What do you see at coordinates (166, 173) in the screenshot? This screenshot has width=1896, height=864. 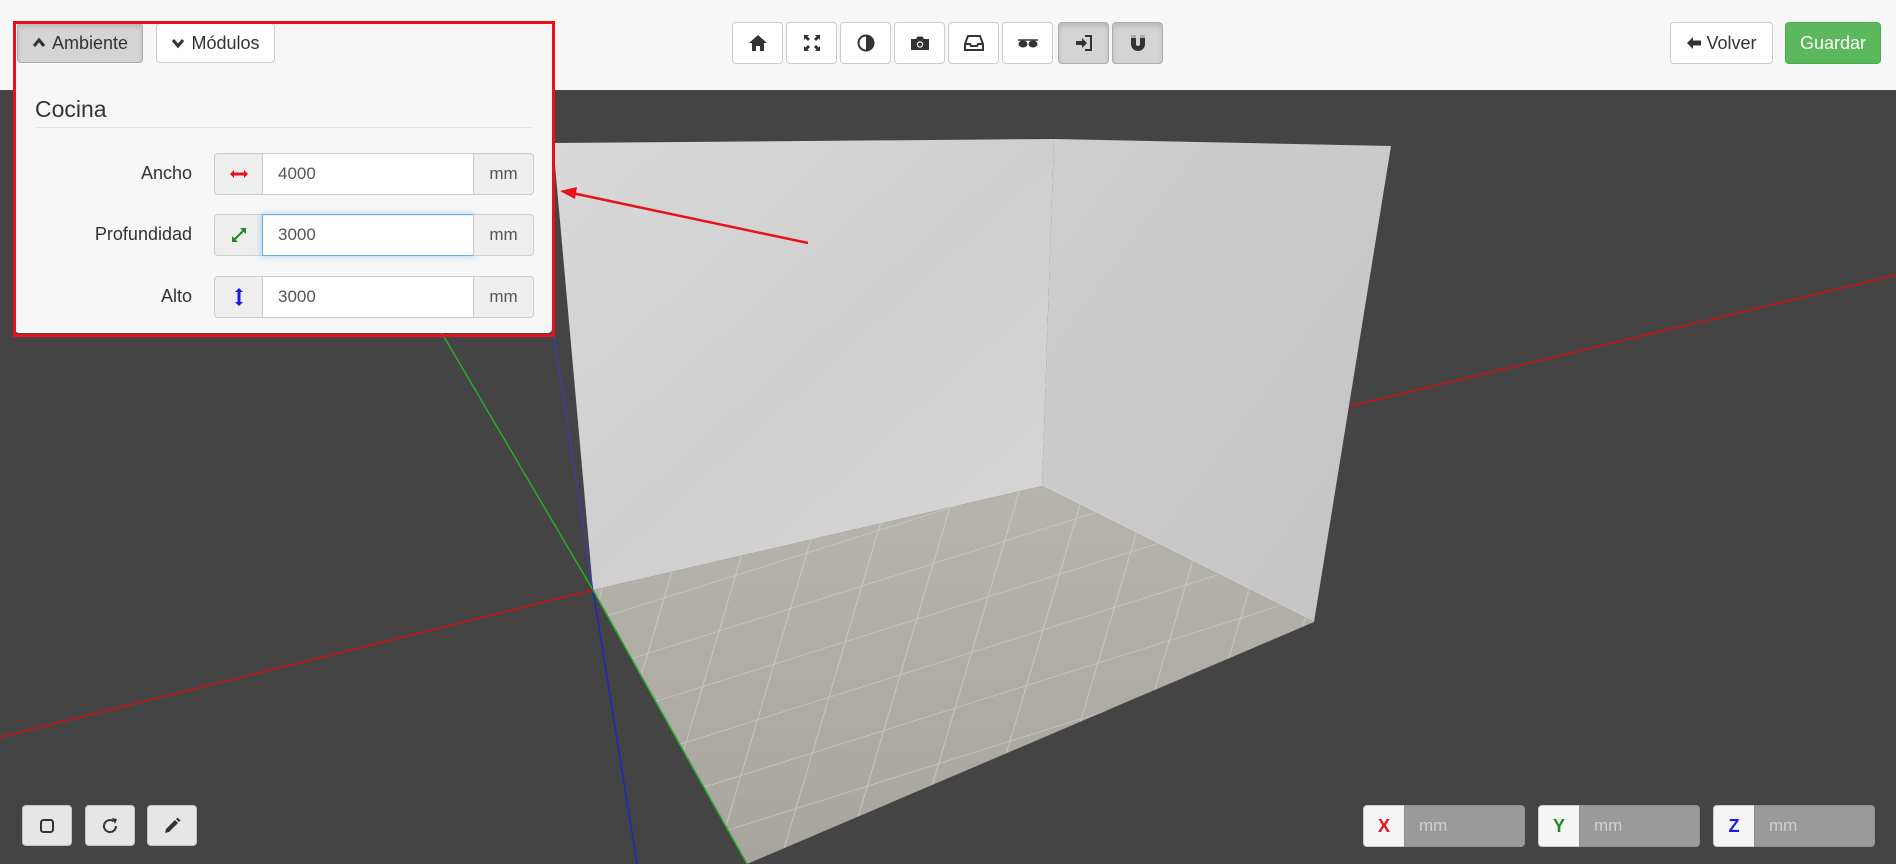 I see `ancho-label: Ancho` at bounding box center [166, 173].